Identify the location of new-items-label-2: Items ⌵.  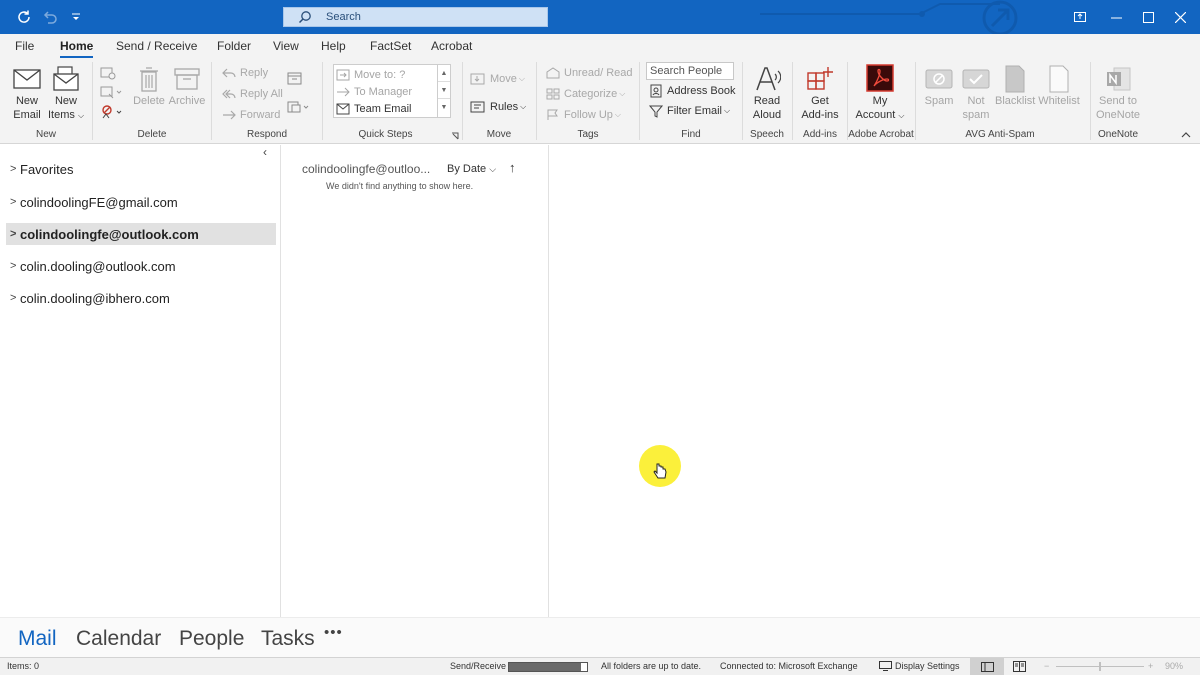
(66, 115).